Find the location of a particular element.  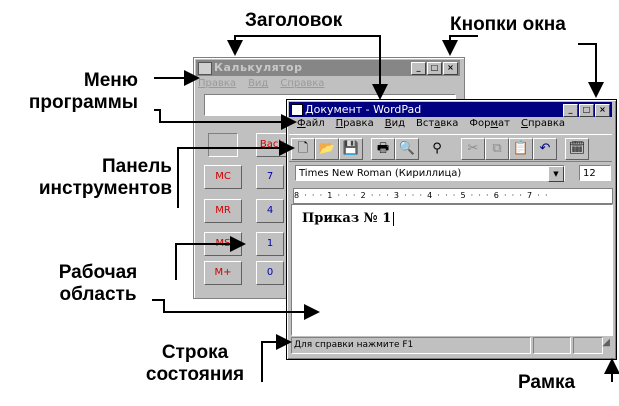

arrow-title-wordpad is located at coordinates (325, 67).